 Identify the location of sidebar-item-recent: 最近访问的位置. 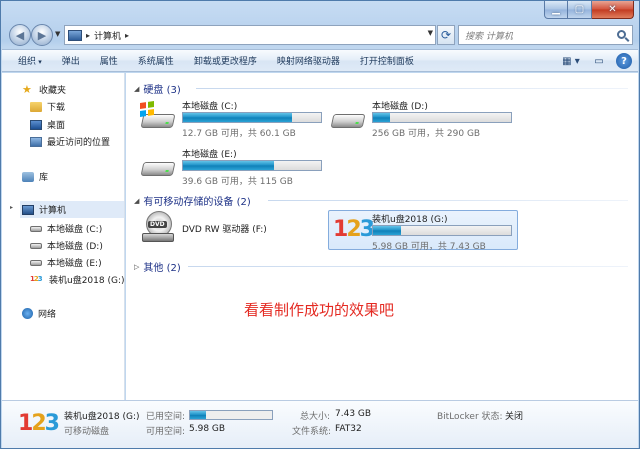
(70, 141).